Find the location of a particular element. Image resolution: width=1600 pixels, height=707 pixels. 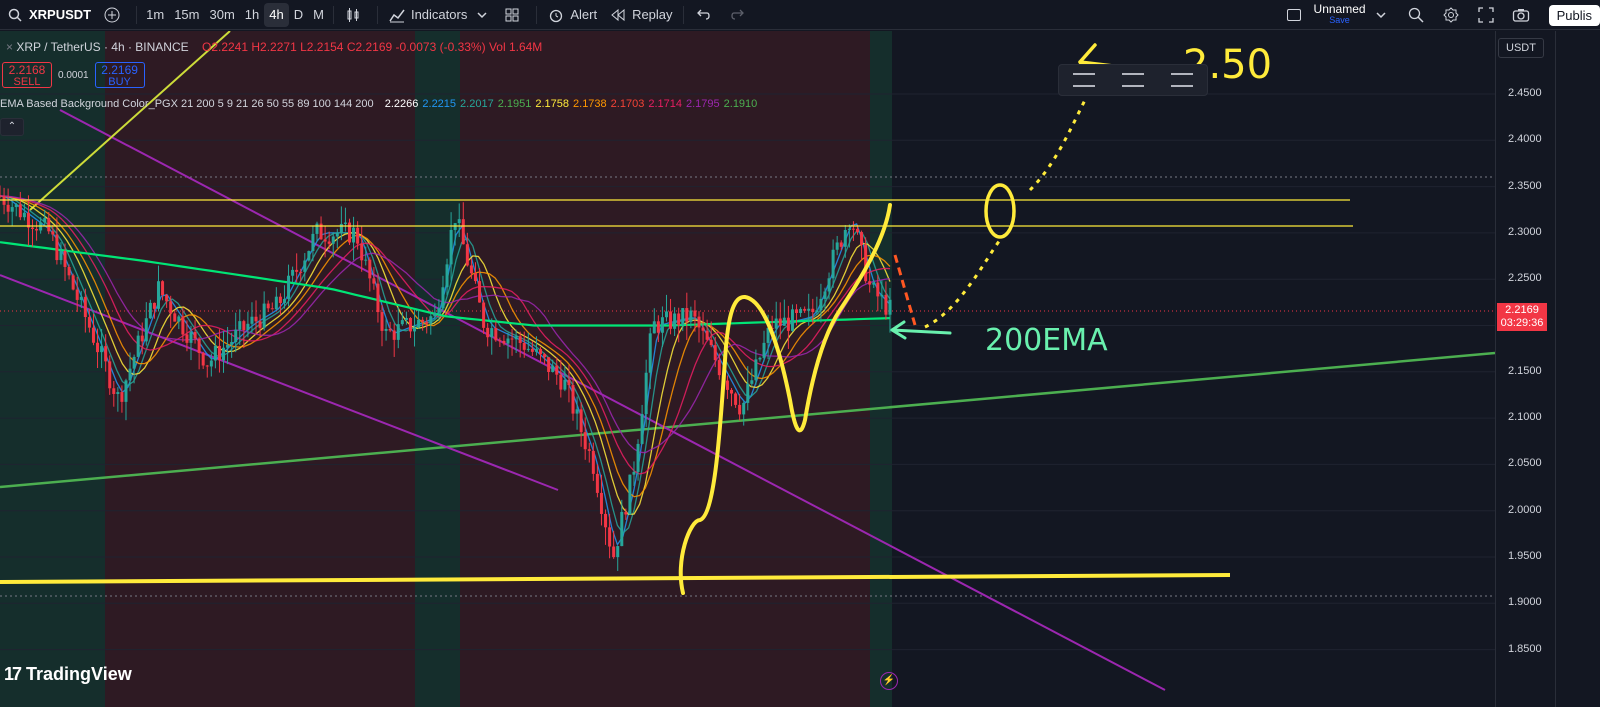

snapshot-button is located at coordinates (1523, 15).